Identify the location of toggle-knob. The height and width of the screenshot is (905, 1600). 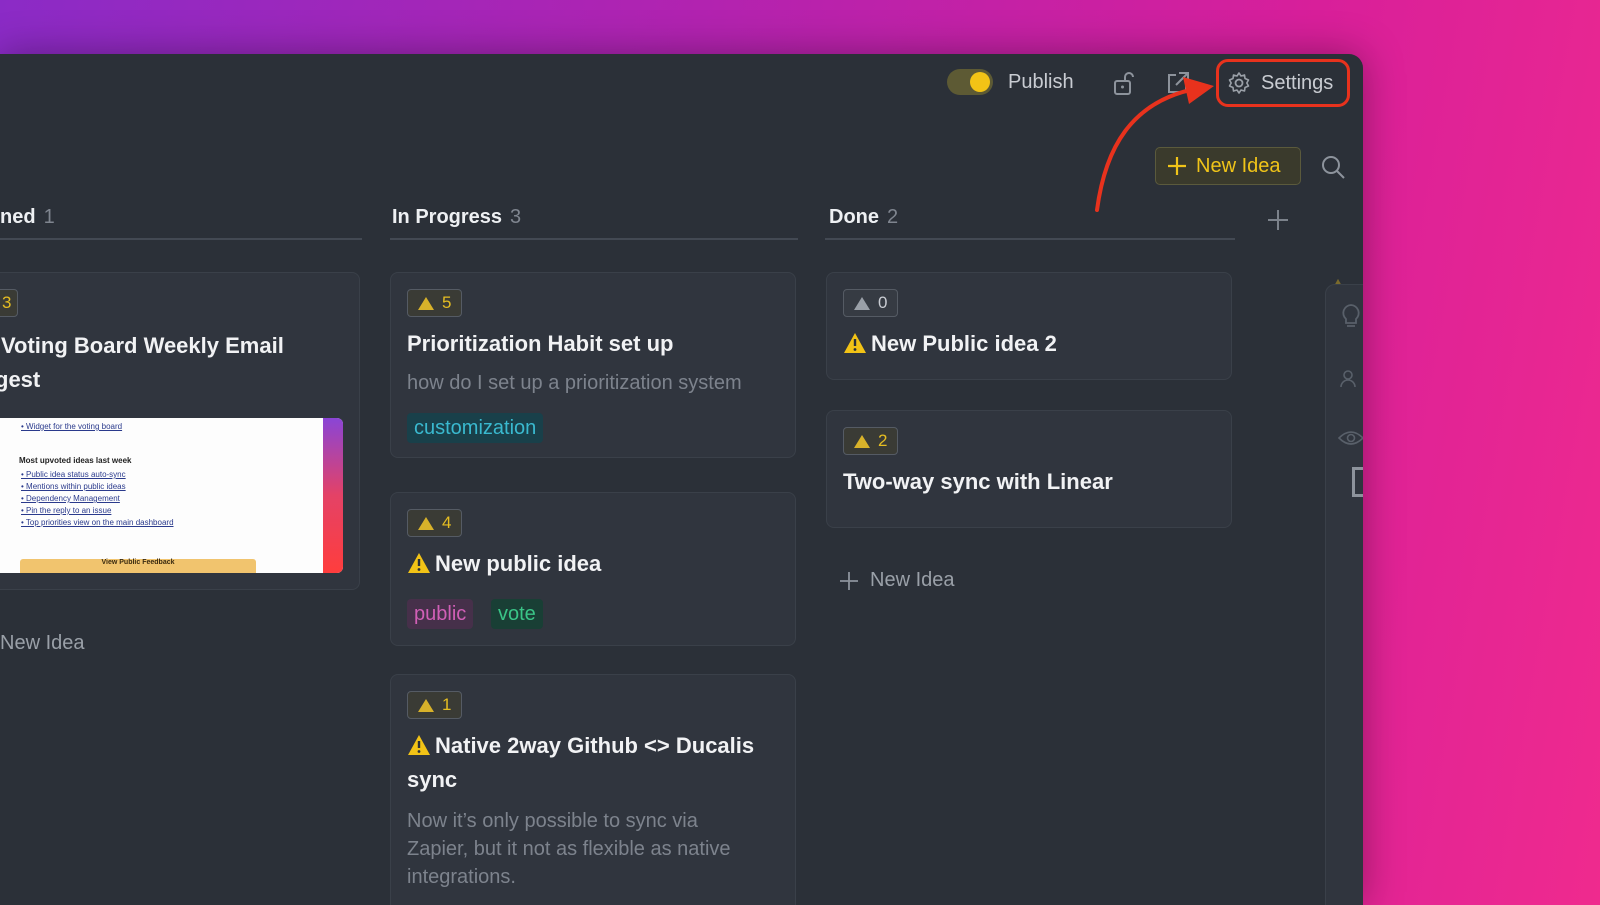
(980, 82).